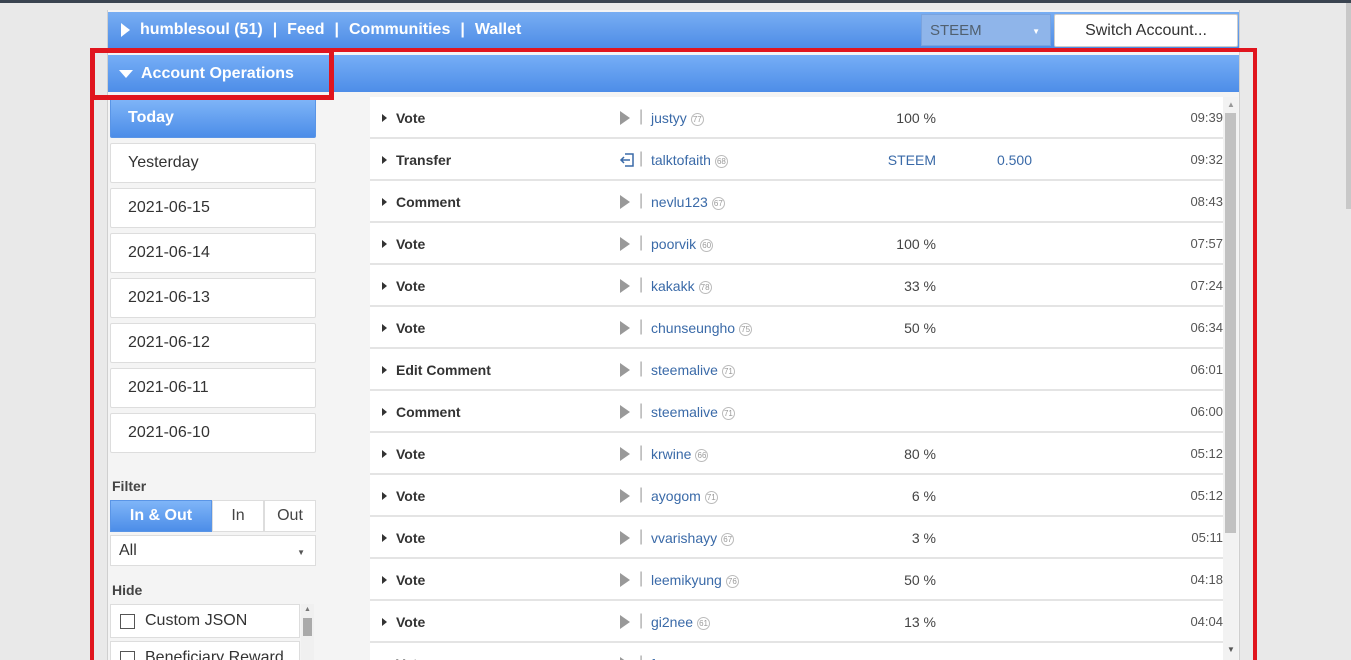 This screenshot has width=1351, height=660. I want to click on day-button: 2021-06-14, so click(213, 253).